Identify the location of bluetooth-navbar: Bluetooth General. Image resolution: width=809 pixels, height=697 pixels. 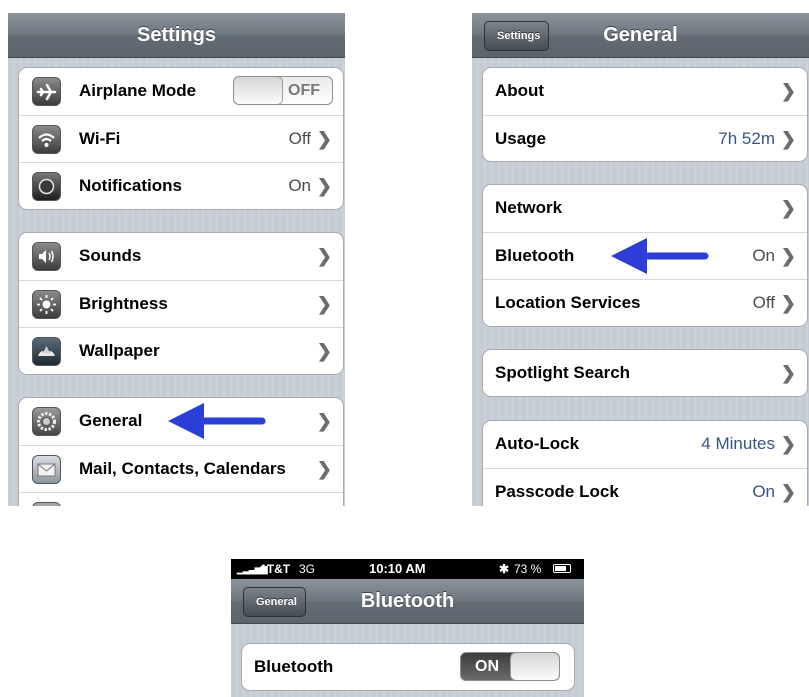
(407, 601).